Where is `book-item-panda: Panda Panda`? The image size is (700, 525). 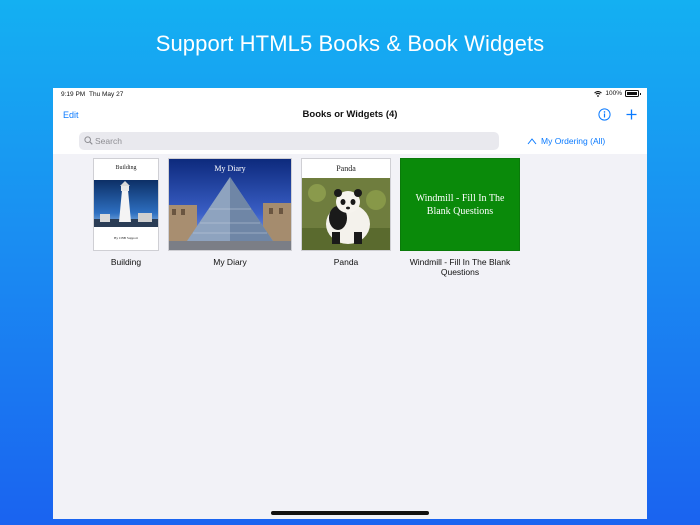 book-item-panda: Panda Panda is located at coordinates (346, 215).